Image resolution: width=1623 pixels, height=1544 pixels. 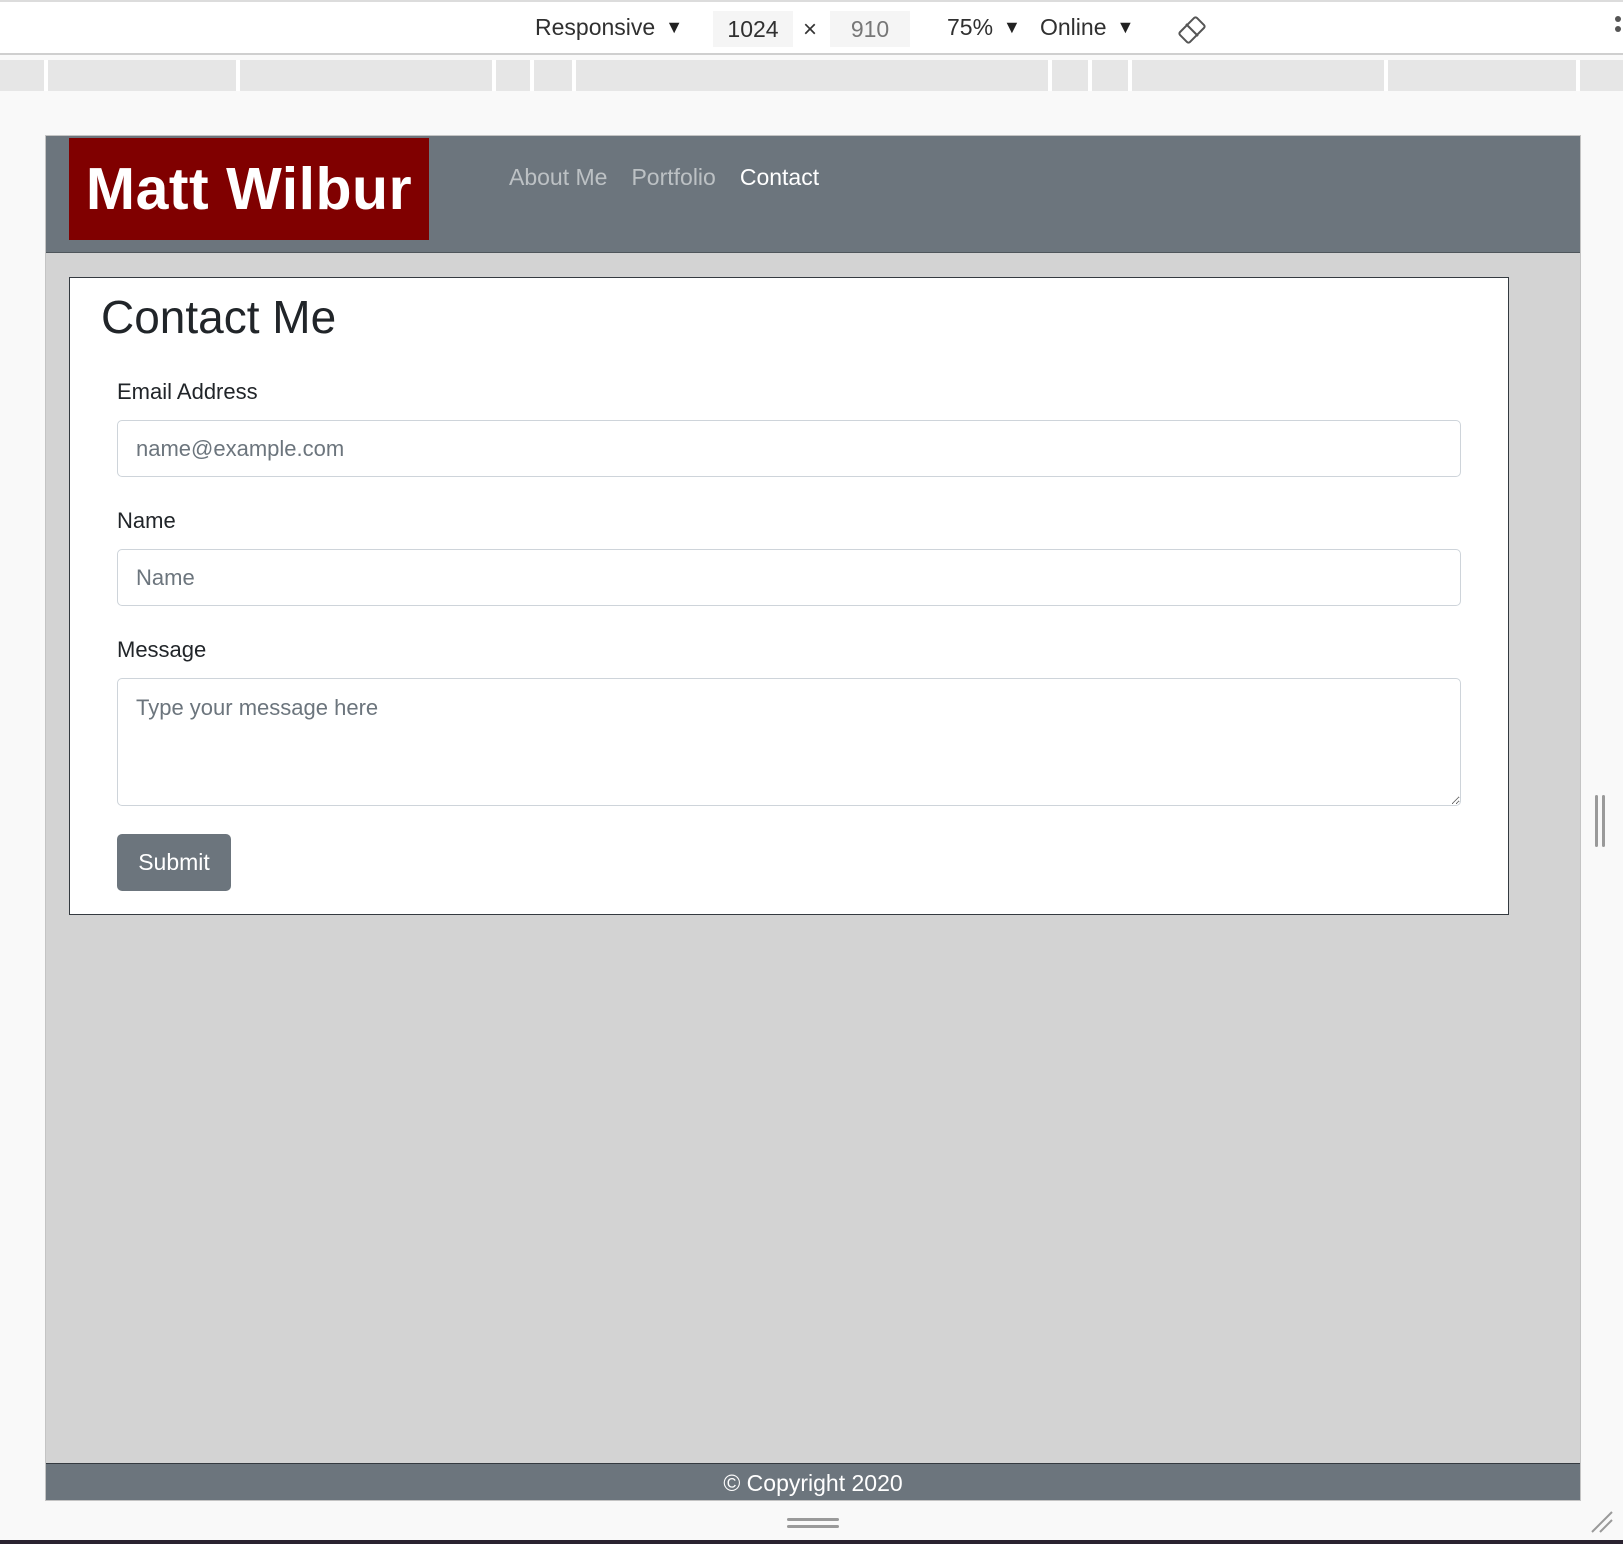 What do you see at coordinates (753, 29) in the screenshot?
I see `viewport-width-input: 1024` at bounding box center [753, 29].